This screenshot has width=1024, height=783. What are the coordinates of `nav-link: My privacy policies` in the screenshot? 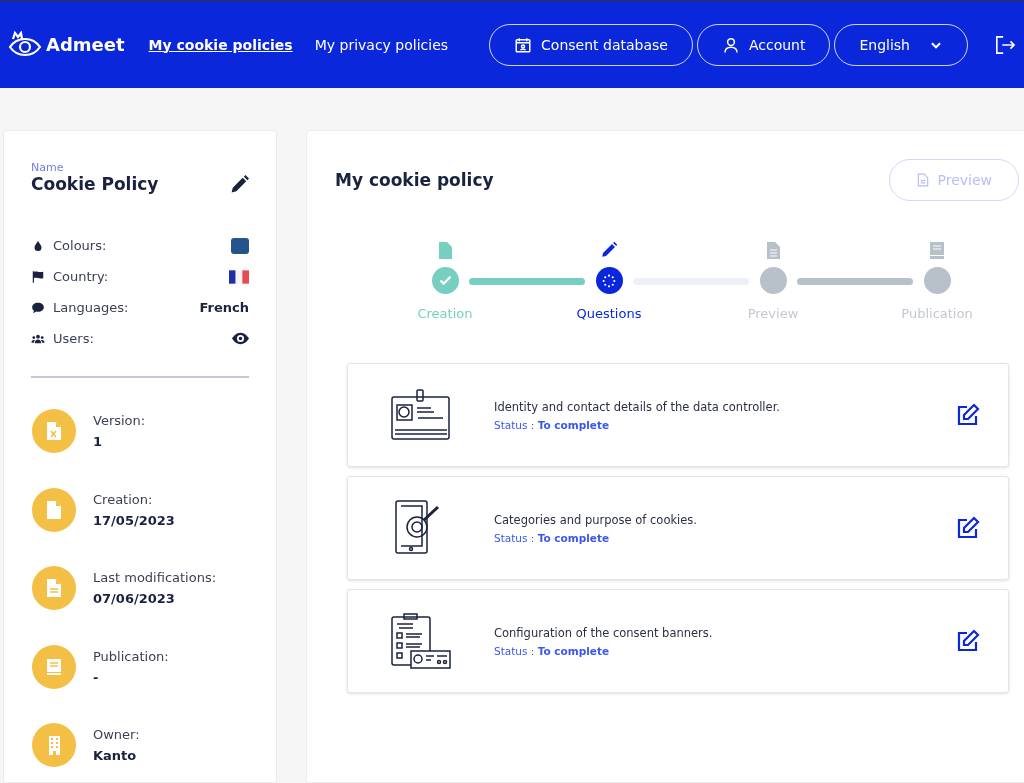 It's located at (381, 44).